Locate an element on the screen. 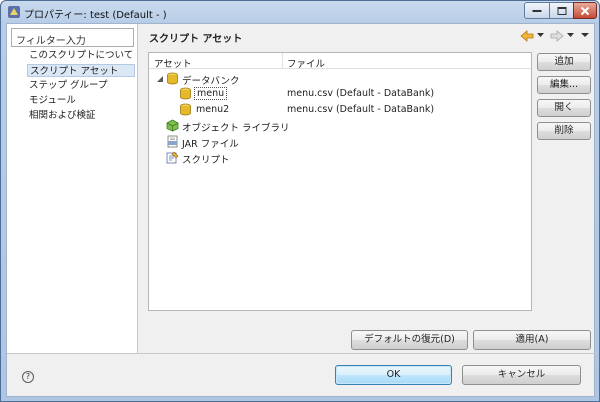 Image resolution: width=600 pixels, height=402 pixels. nav-item-script-assets: スクリプト アセット is located at coordinates (81, 70).